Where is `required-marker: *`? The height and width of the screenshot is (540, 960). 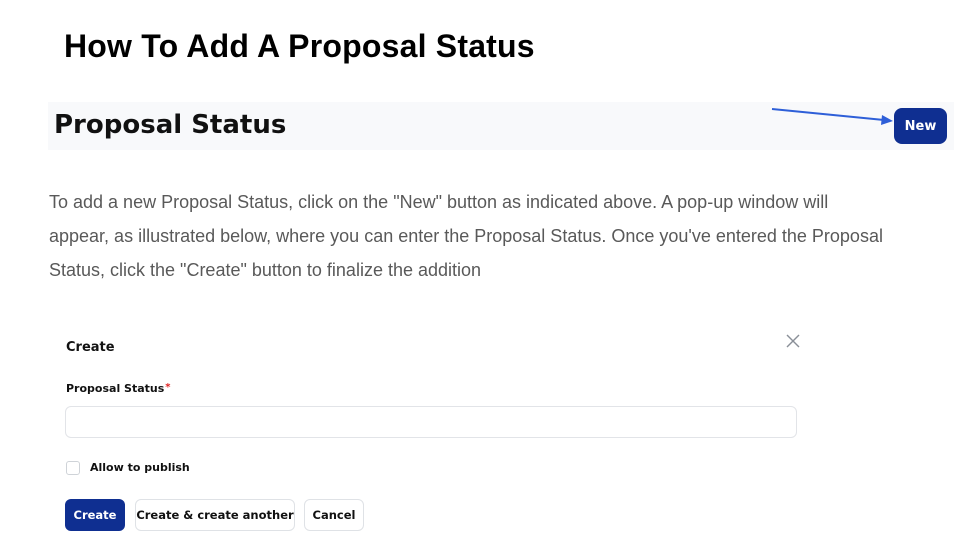 required-marker: * is located at coordinates (168, 387).